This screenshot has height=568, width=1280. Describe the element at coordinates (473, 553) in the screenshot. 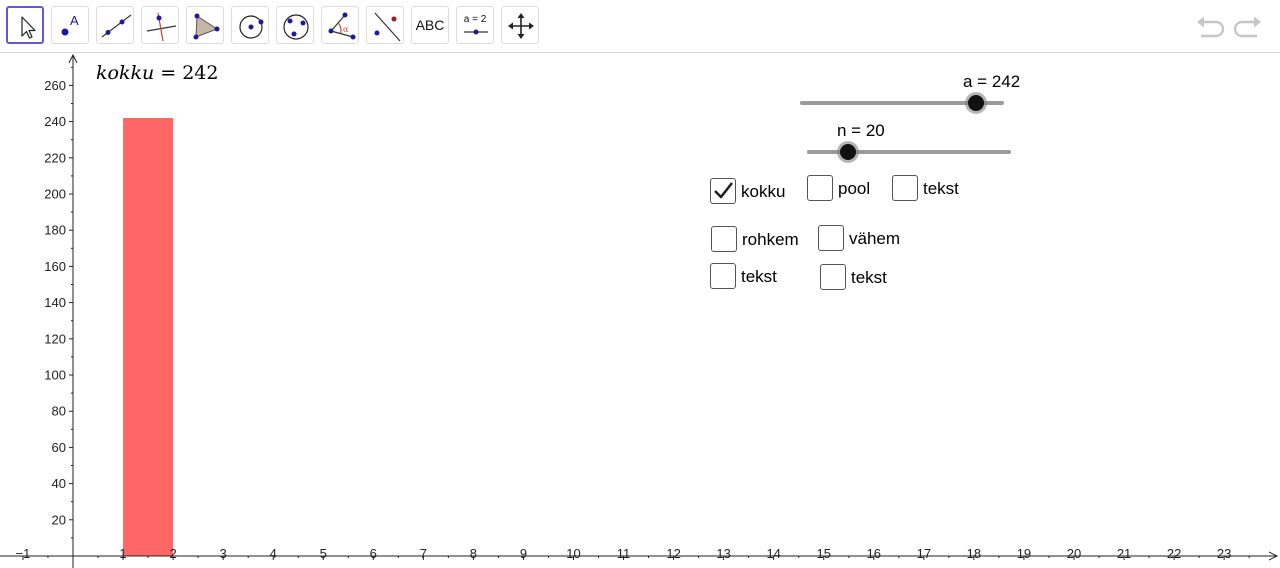

I see `x-tick-label: 8` at that location.